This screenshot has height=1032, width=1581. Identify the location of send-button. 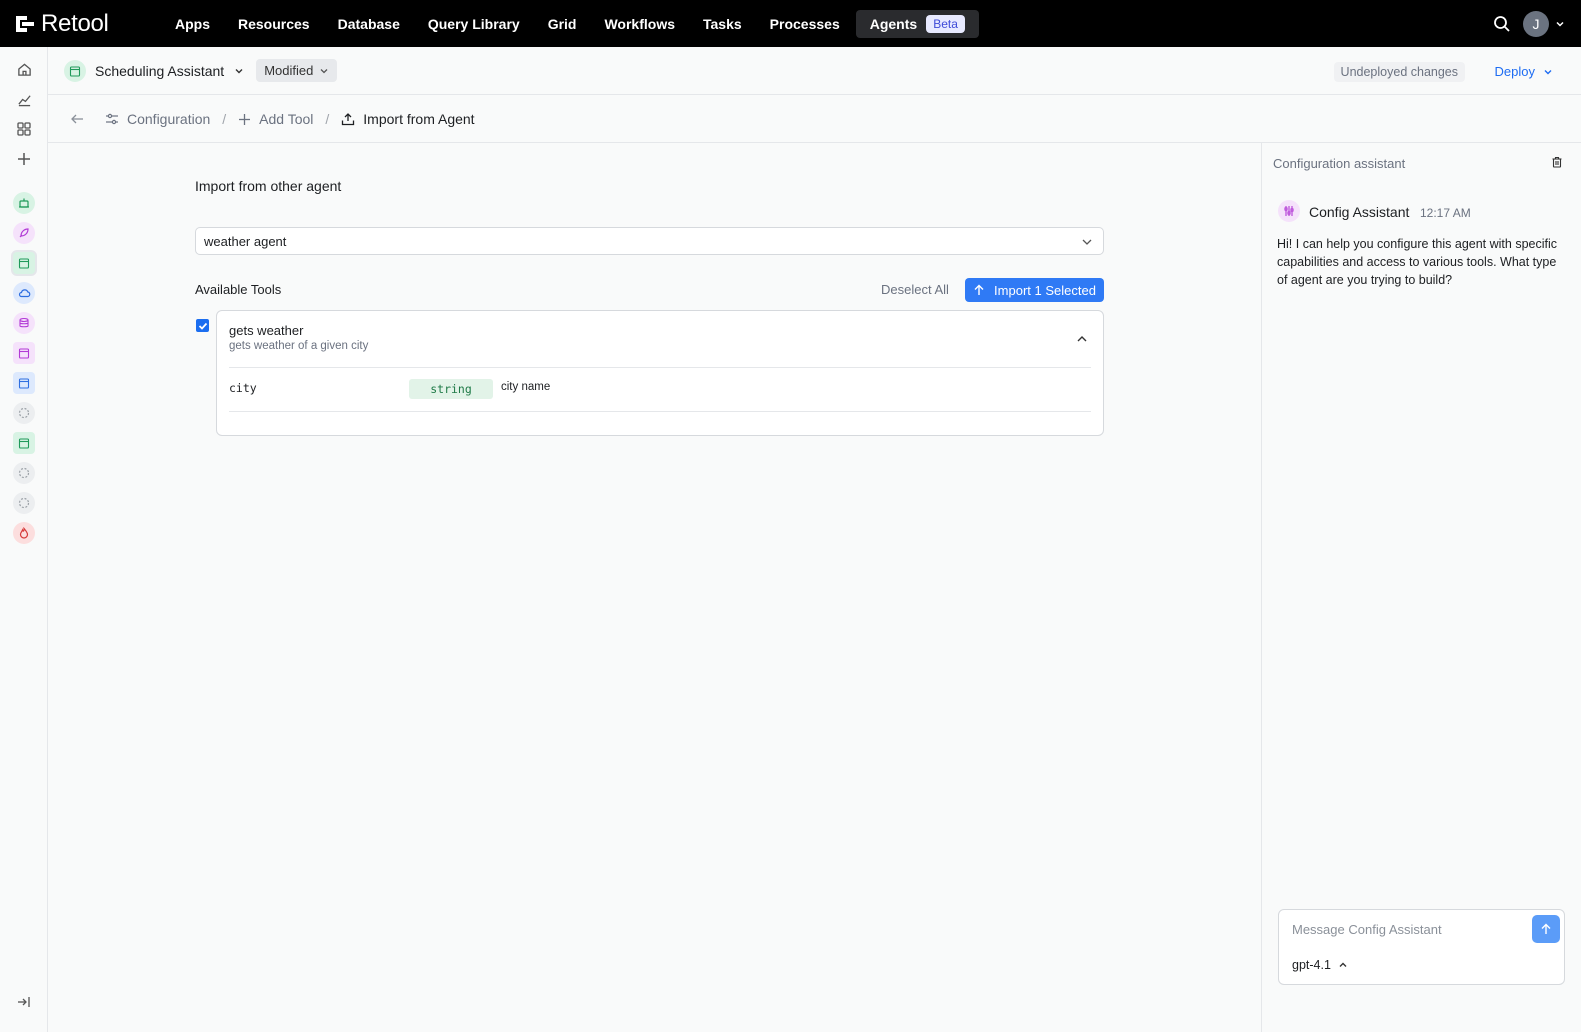
(1546, 929).